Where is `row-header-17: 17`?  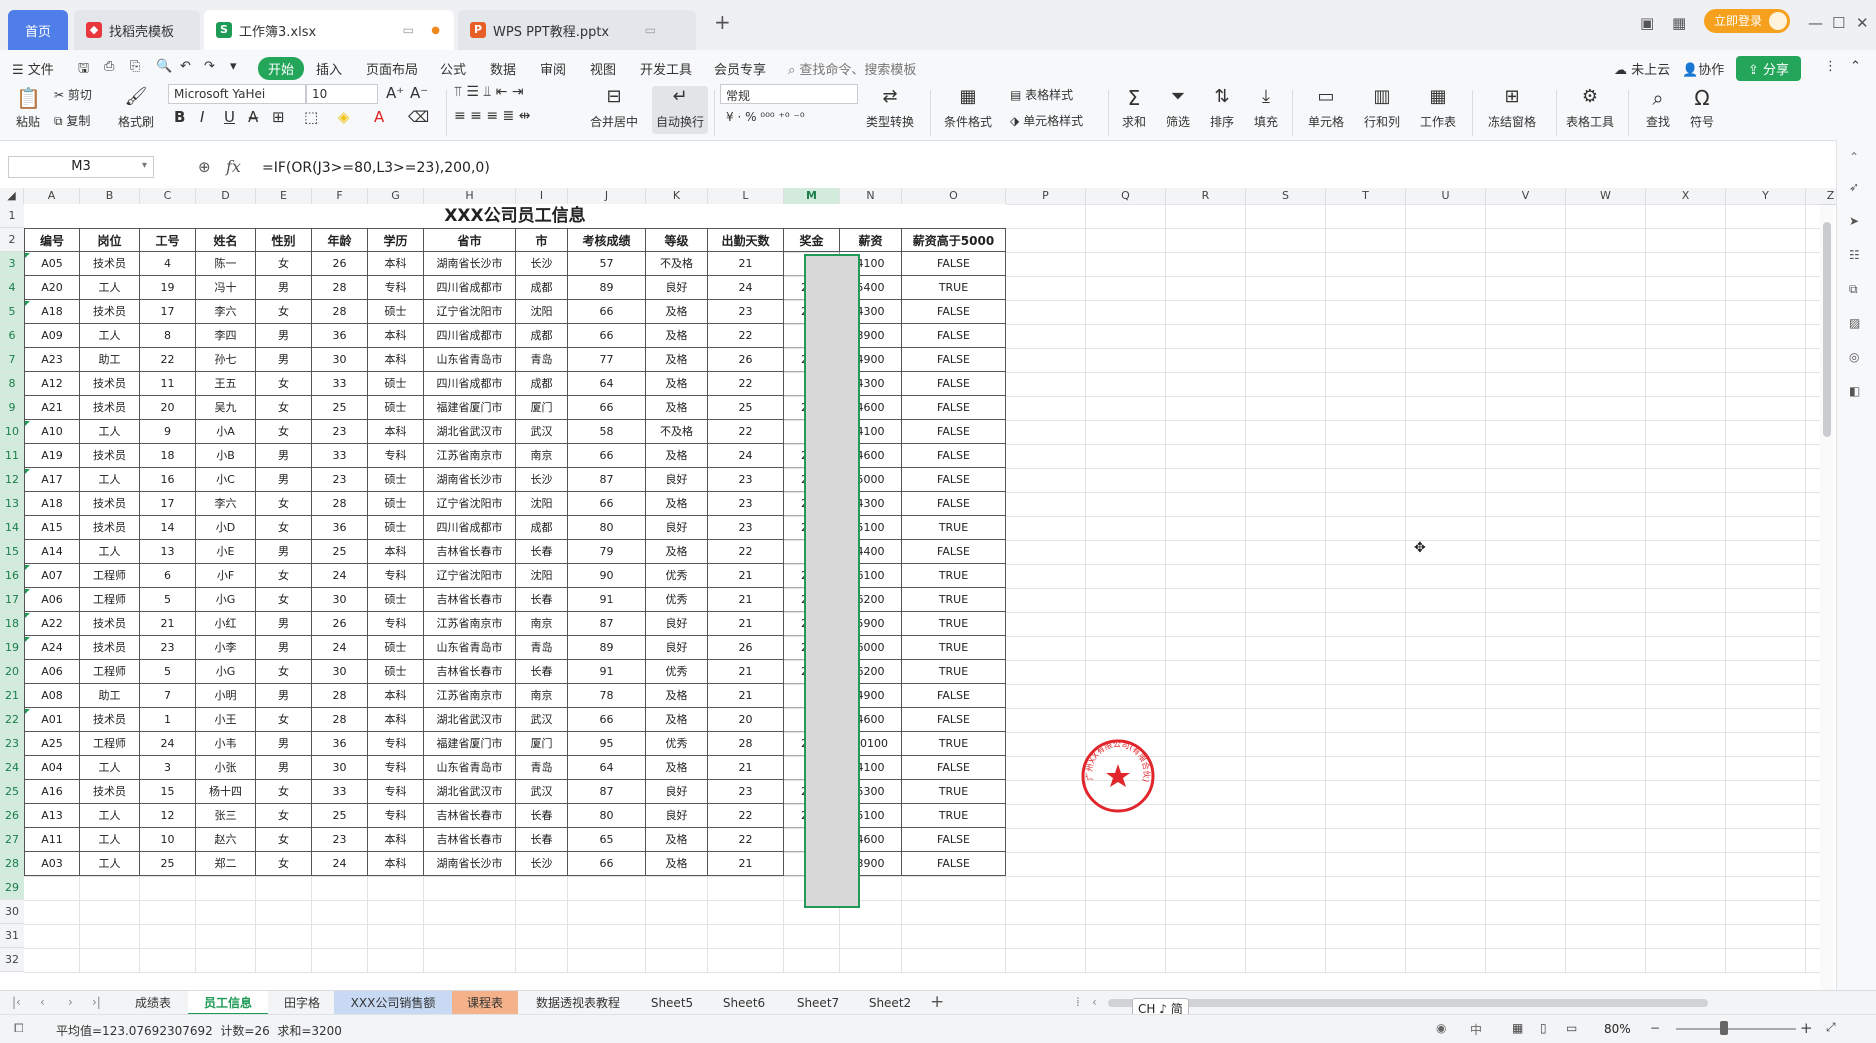
row-header-17: 17 is located at coordinates (12, 600).